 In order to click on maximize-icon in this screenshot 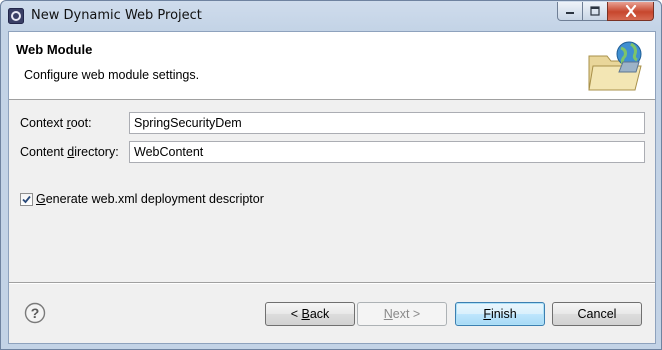, I will do `click(595, 11)`.